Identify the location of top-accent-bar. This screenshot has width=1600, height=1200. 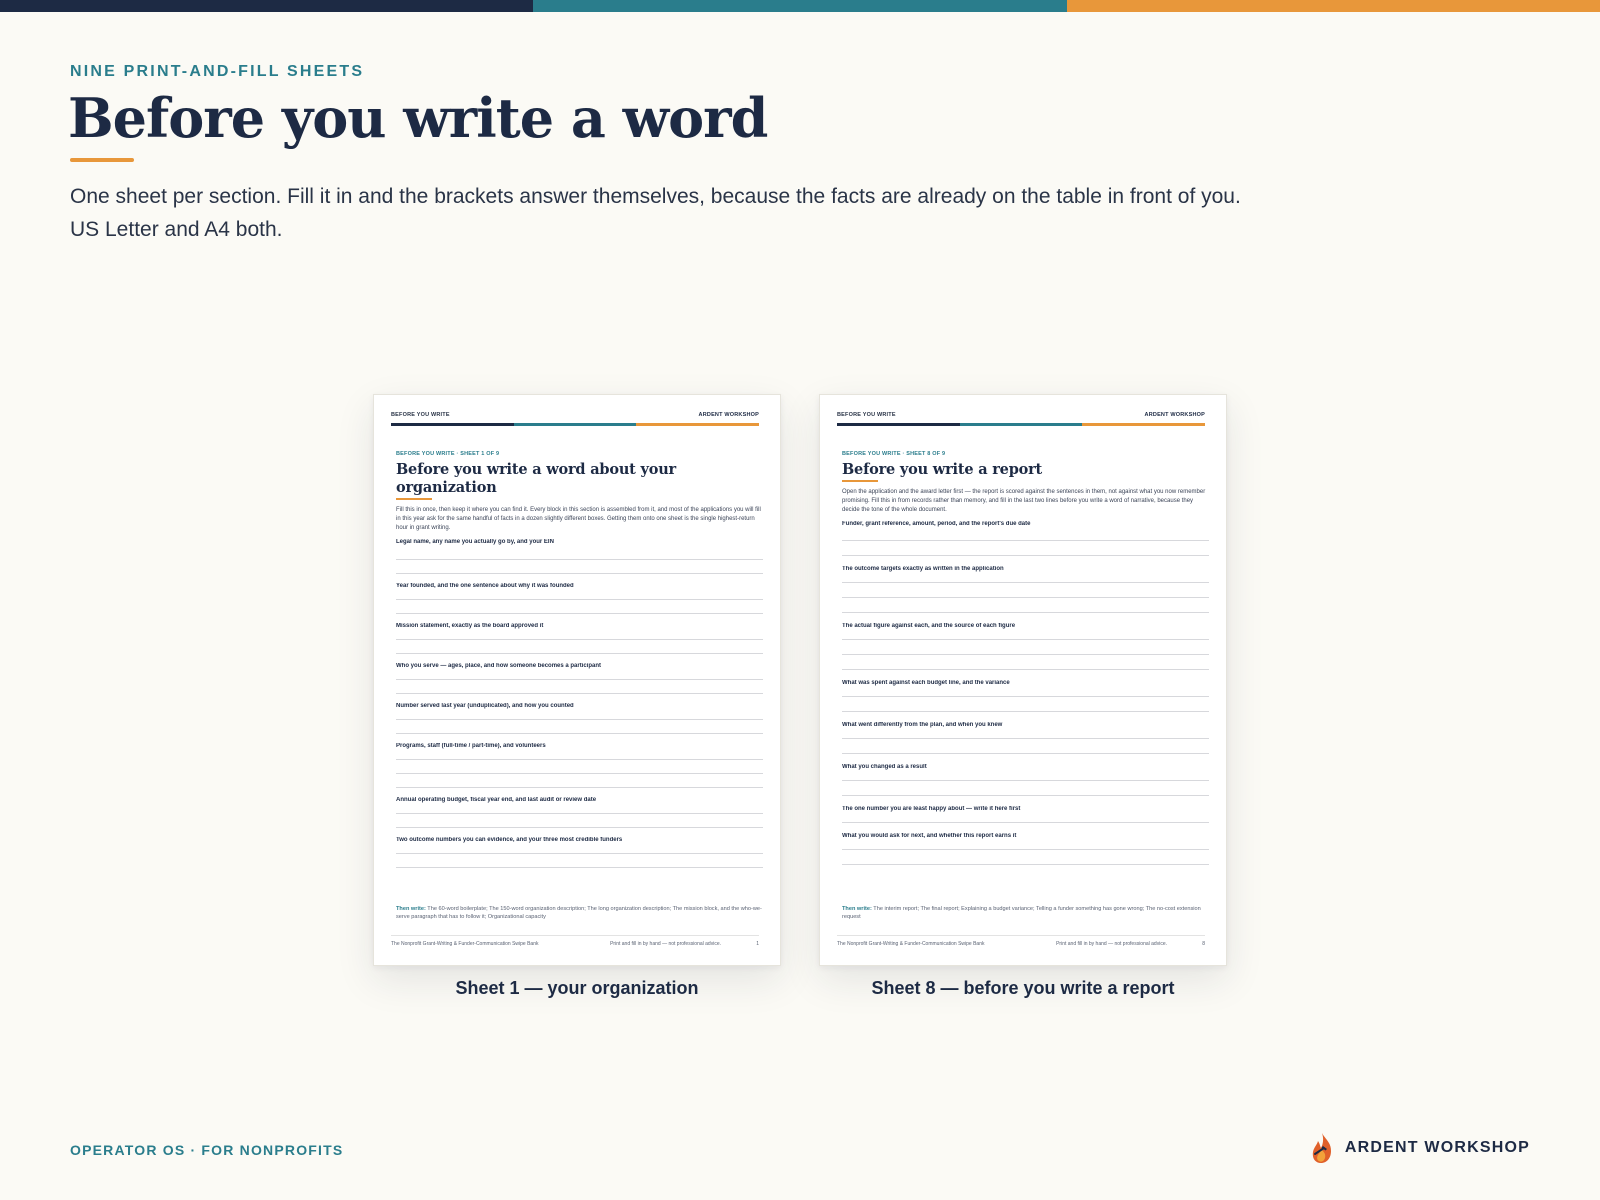
(800, 6).